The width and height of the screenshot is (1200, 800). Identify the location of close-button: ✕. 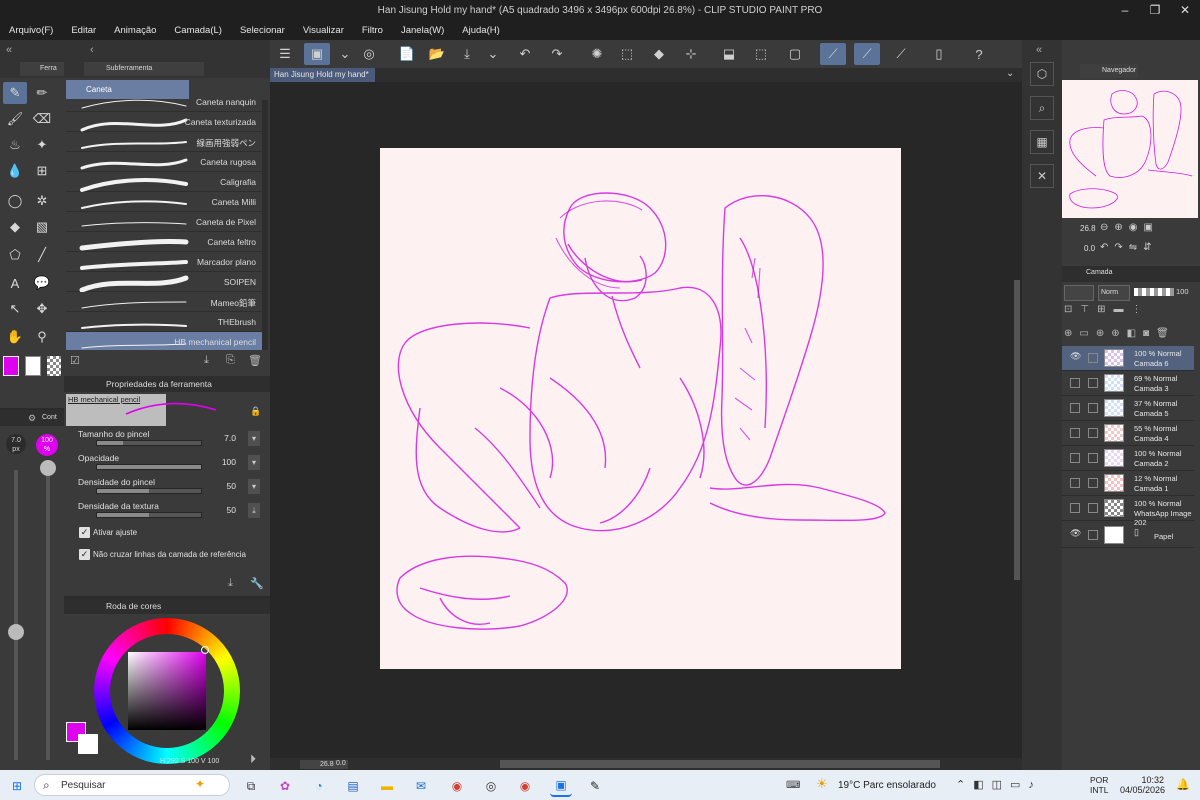
(1185, 11).